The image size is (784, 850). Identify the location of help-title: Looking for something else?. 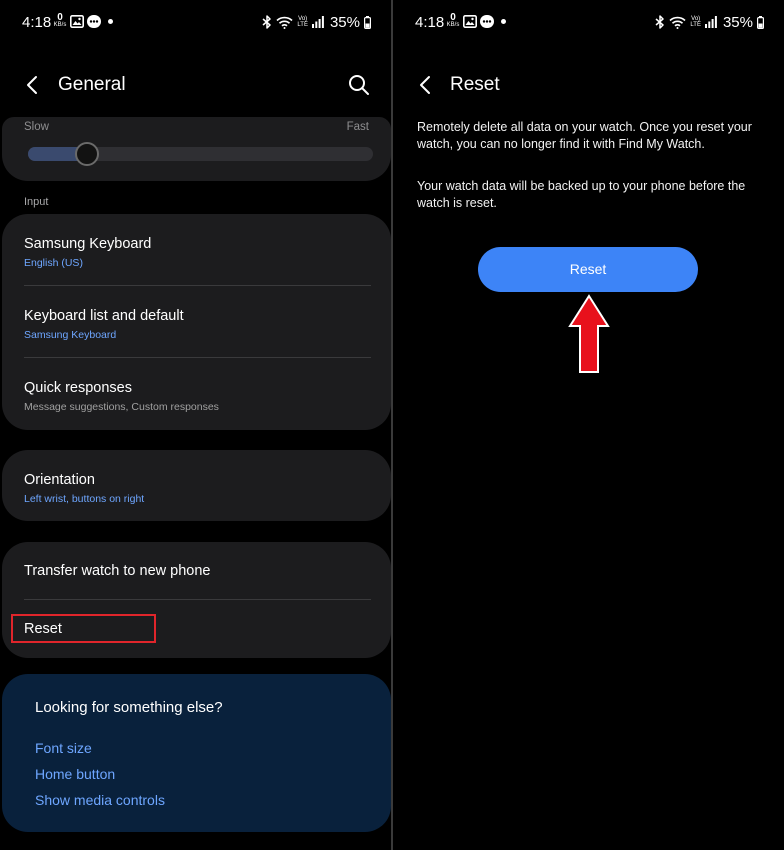
(129, 707).